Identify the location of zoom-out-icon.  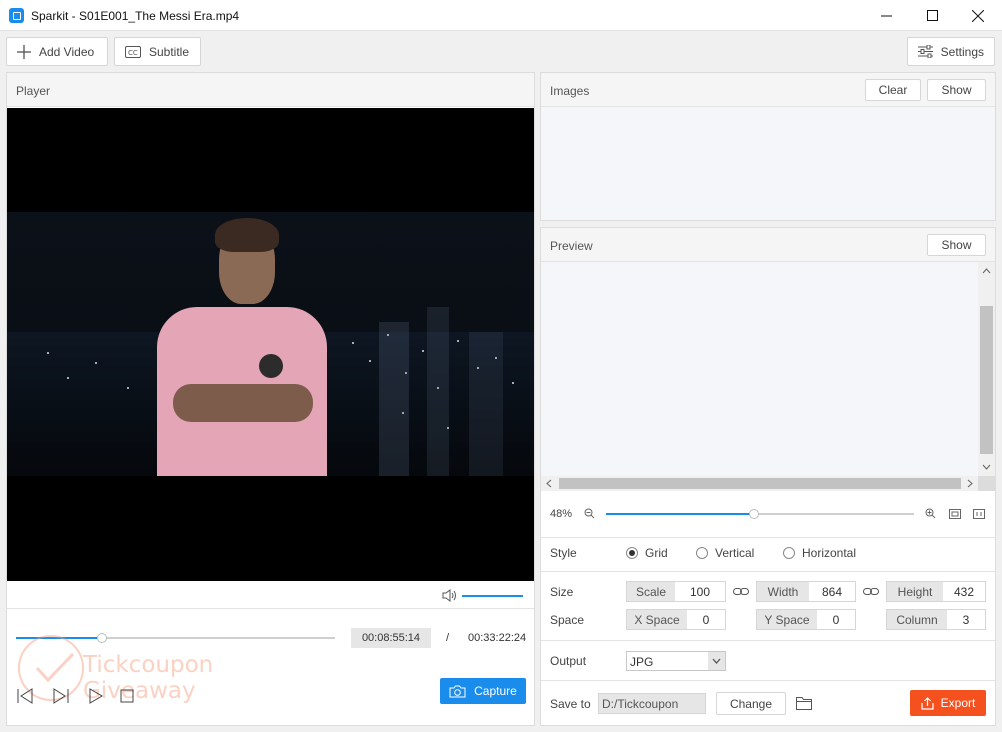
(589, 513).